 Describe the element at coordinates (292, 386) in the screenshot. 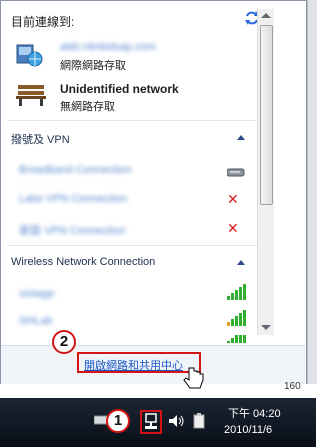

I see `background-number: 160` at that location.